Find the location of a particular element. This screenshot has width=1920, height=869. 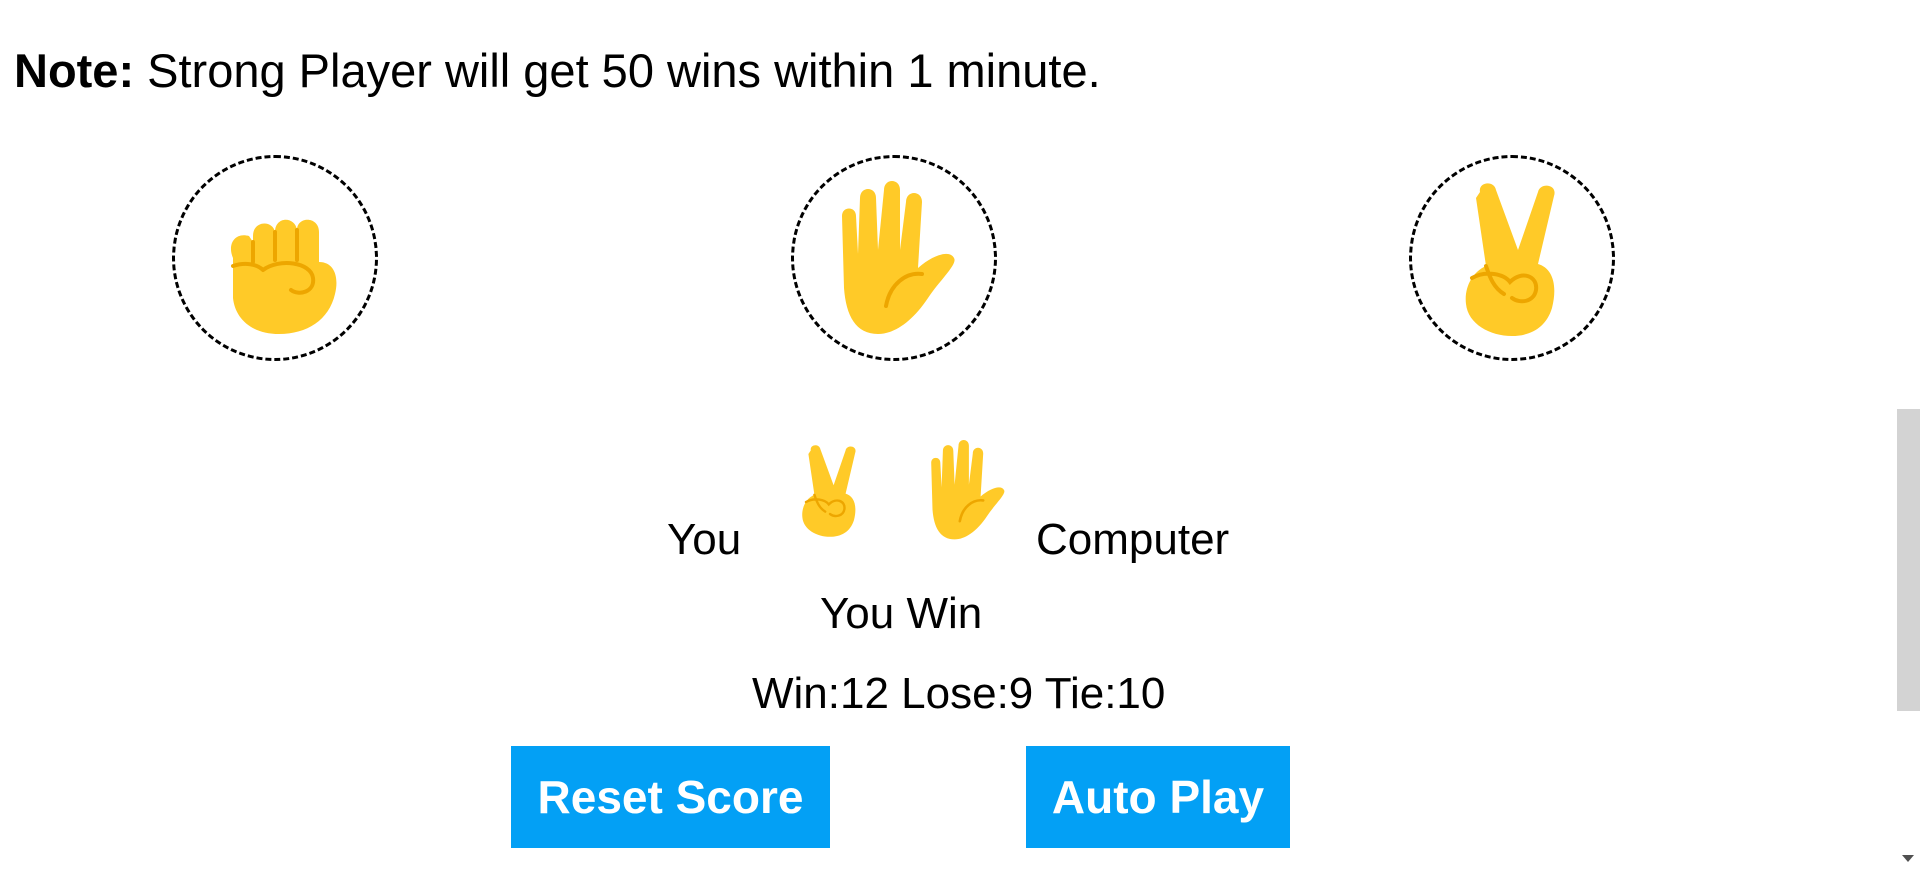

computer-label: Computer is located at coordinates (1133, 539).